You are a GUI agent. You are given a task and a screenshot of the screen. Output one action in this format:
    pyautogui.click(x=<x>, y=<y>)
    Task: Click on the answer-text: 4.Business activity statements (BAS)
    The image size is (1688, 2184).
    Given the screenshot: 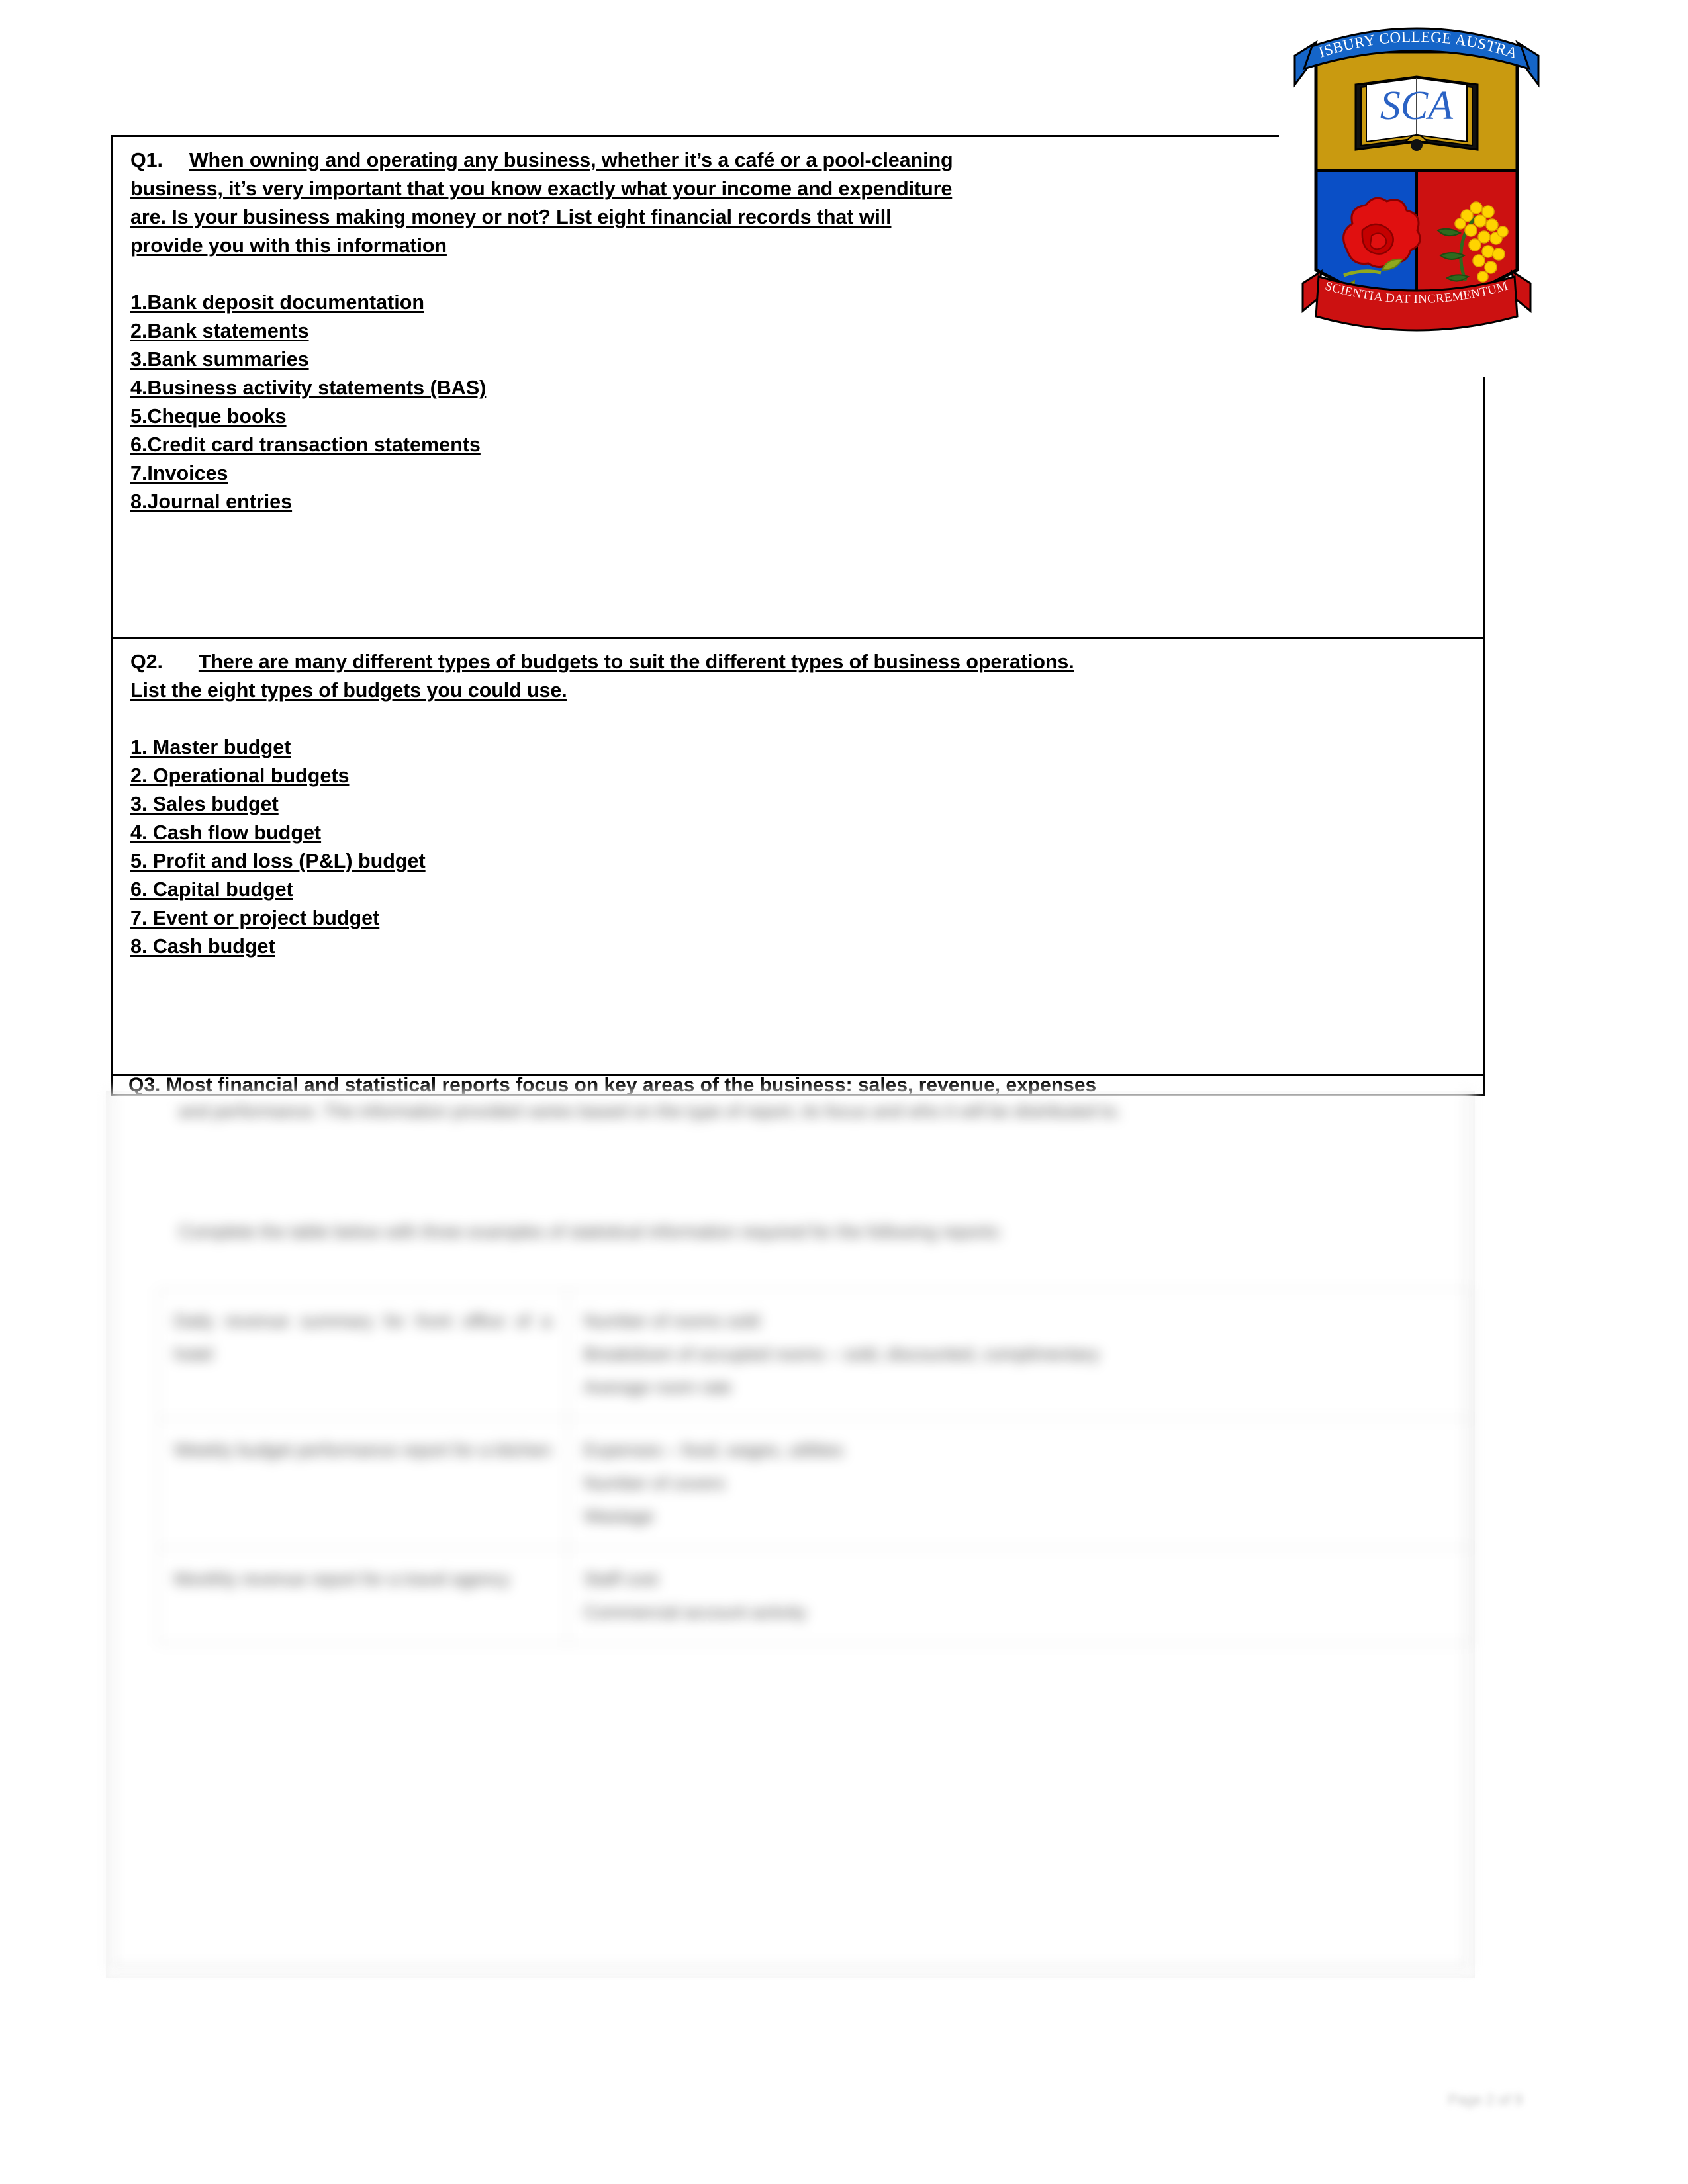 What is the action you would take?
    pyautogui.click(x=308, y=388)
    